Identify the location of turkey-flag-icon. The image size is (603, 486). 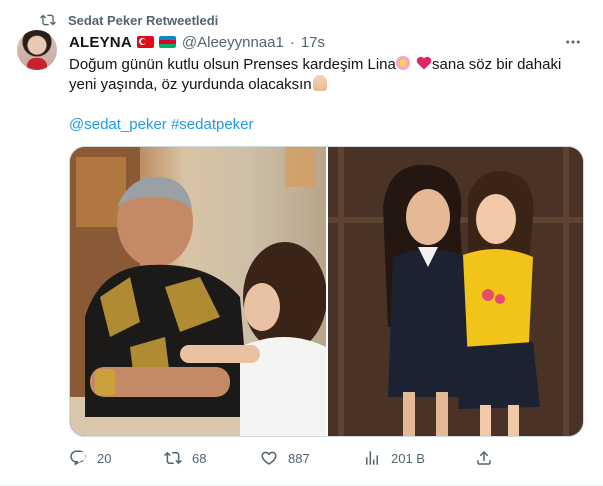
(145, 42).